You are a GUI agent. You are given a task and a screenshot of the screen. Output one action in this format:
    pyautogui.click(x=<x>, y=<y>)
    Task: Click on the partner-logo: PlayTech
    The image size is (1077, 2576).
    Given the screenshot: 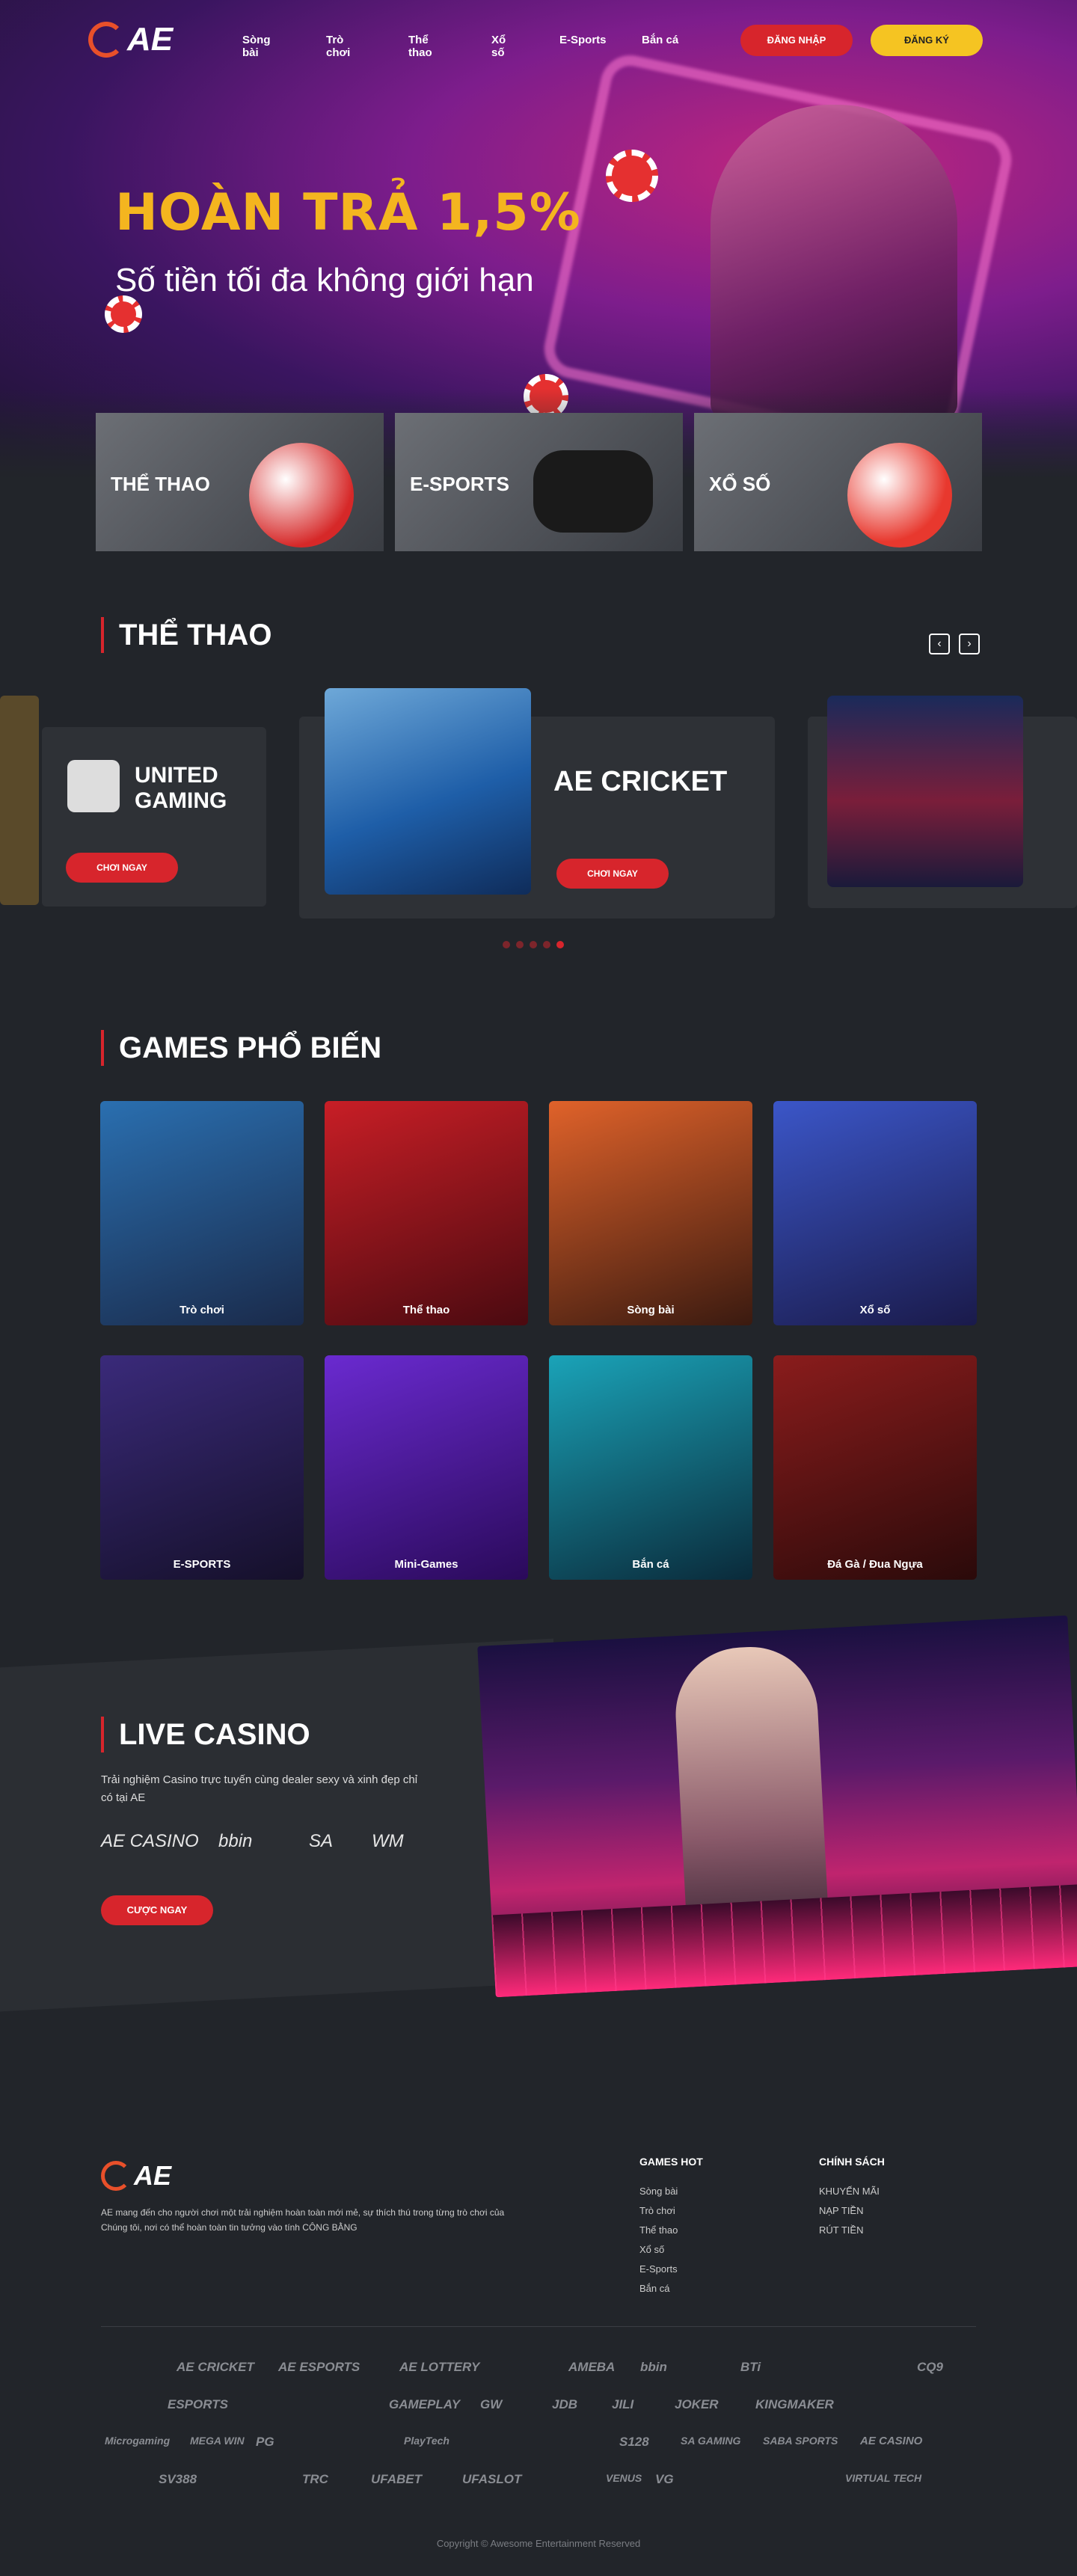 What is the action you would take?
    pyautogui.click(x=426, y=2441)
    